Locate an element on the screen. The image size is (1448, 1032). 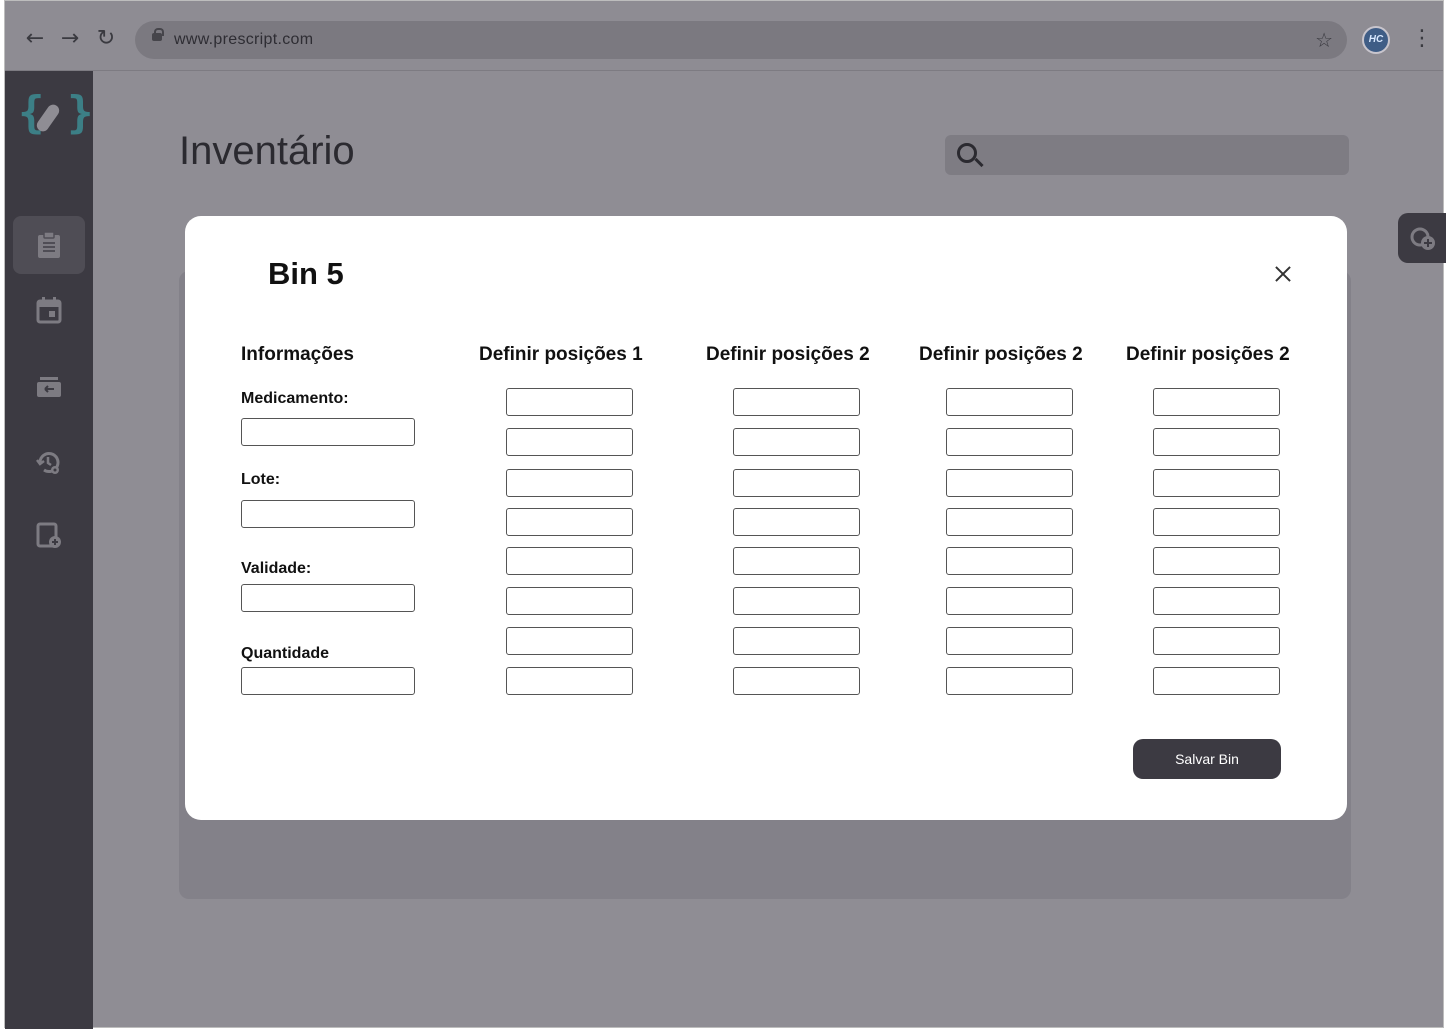
position-row: j4: is located at coordinates (806, 681).